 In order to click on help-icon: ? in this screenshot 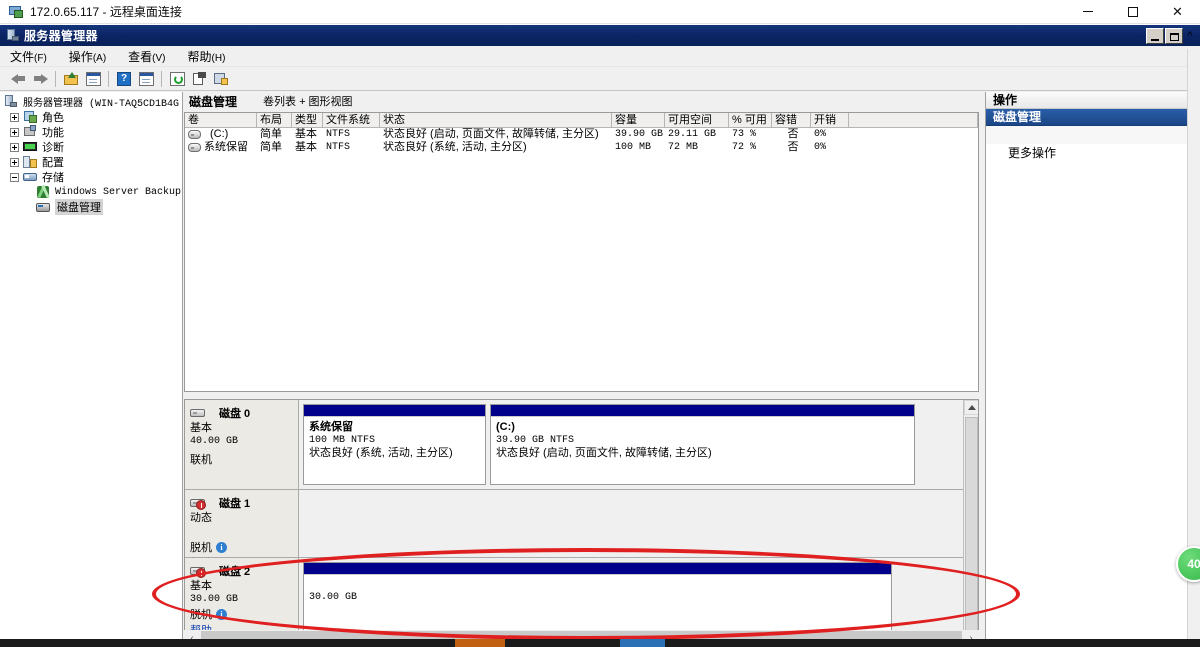, I will do `click(124, 79)`.